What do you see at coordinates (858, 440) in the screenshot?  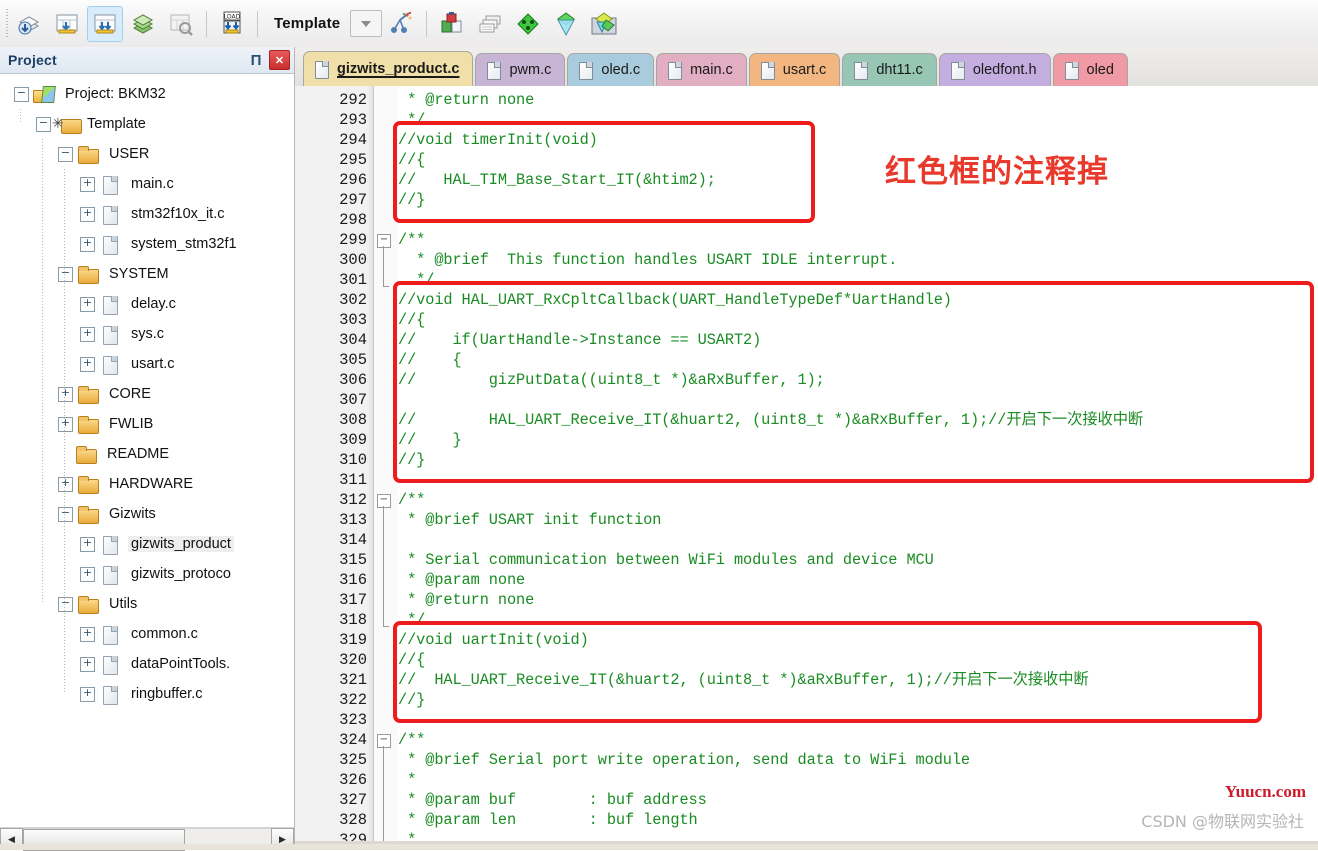 I see `code-line: // }` at bounding box center [858, 440].